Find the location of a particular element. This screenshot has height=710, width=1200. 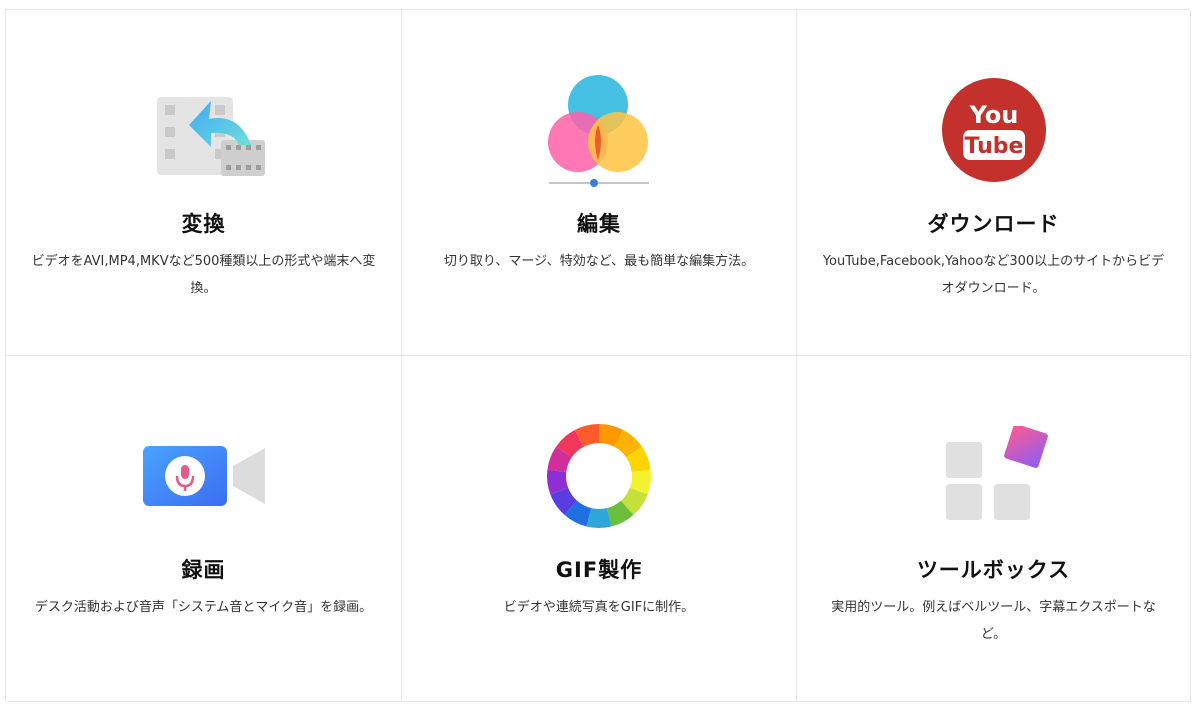

feature-title: 編集 is located at coordinates (599, 224).